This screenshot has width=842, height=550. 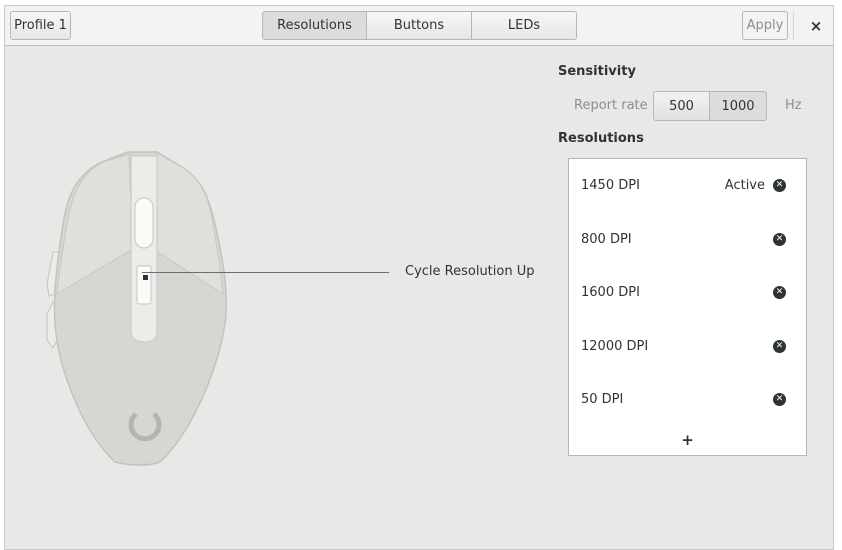 I want to click on resolution-label: 800 DPI, so click(x=606, y=239).